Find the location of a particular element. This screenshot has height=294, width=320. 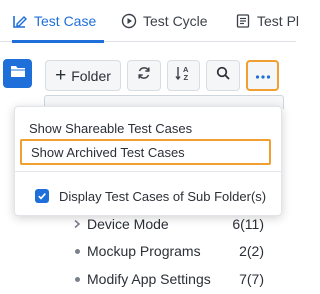

tab-test-cycle: Test Cycle is located at coordinates (164, 21).